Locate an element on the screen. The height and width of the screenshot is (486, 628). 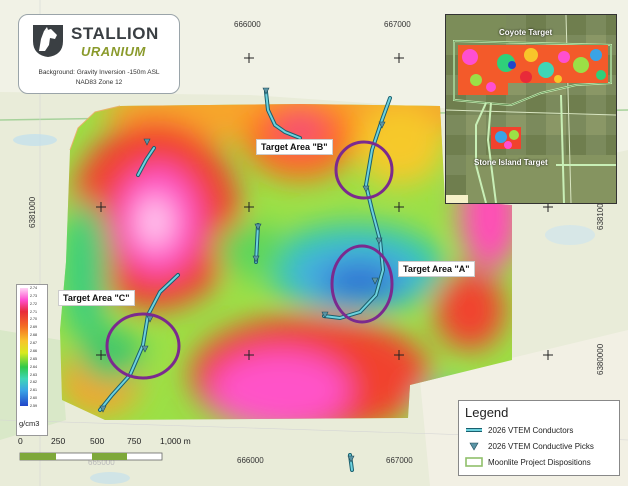
colorbar-tick-label: 2.68 is located at coordinates (33, 335).